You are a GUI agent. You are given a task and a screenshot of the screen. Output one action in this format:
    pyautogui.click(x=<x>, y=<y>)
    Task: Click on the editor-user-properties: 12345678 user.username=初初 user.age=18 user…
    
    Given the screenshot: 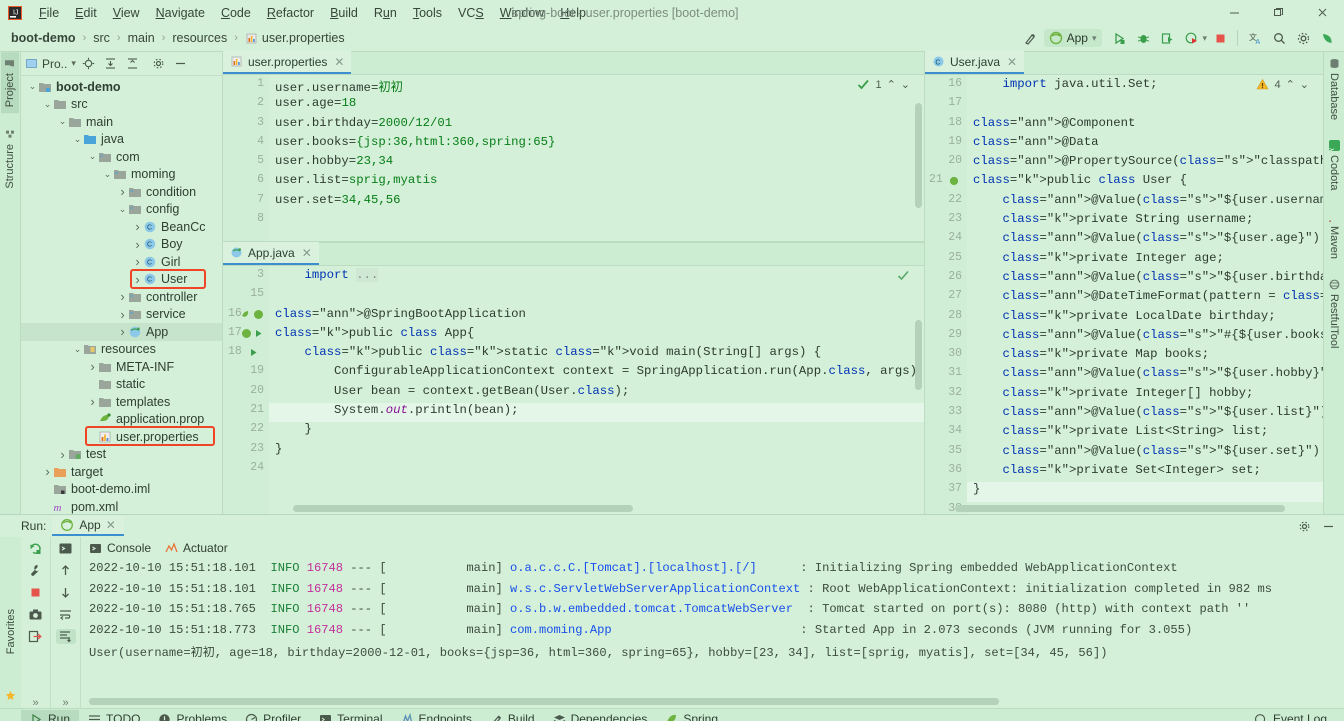 What is the action you would take?
    pyautogui.click(x=573, y=158)
    